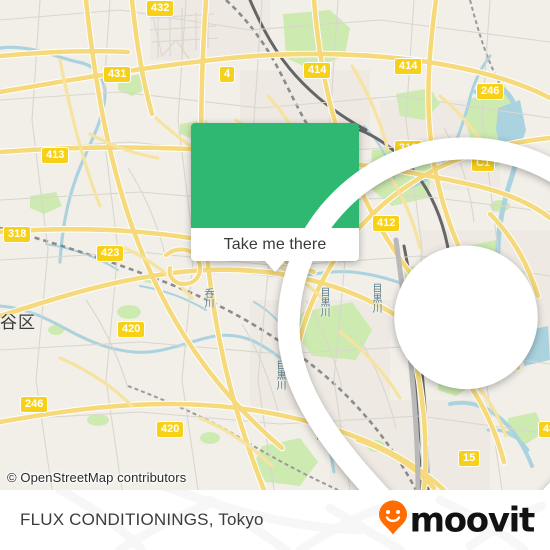 The image size is (550, 550). Describe the element at coordinates (18, 323) in the screenshot. I see `map-place-label: 谷区` at that location.